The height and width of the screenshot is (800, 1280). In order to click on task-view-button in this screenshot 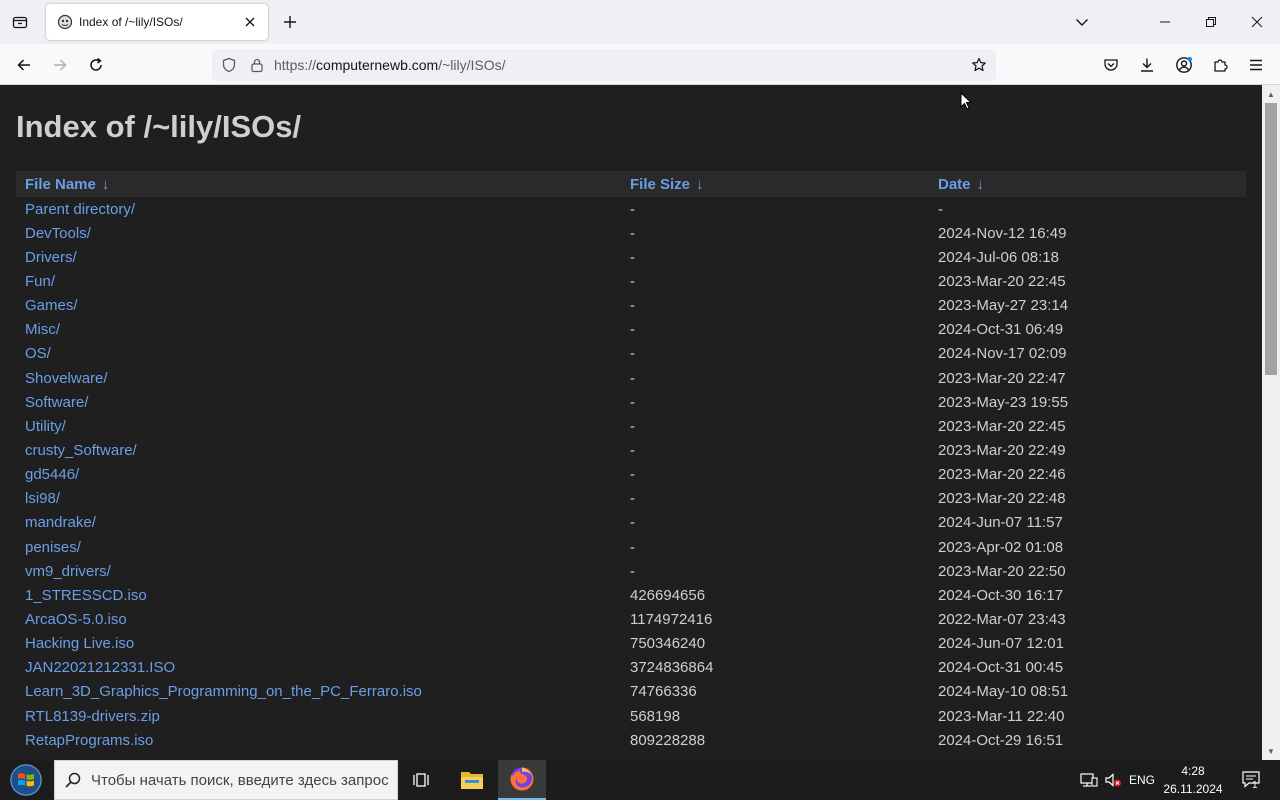, I will do `click(422, 780)`.